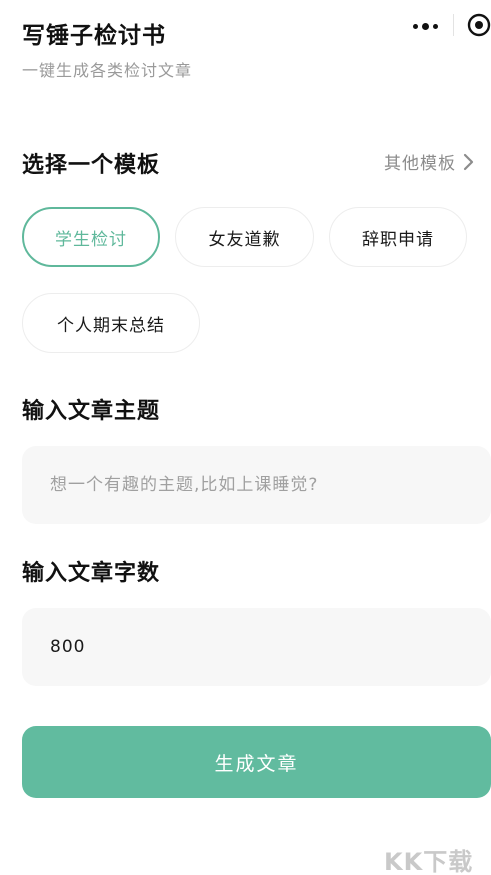  What do you see at coordinates (420, 164) in the screenshot?
I see `other-templates-label: 其他模板` at bounding box center [420, 164].